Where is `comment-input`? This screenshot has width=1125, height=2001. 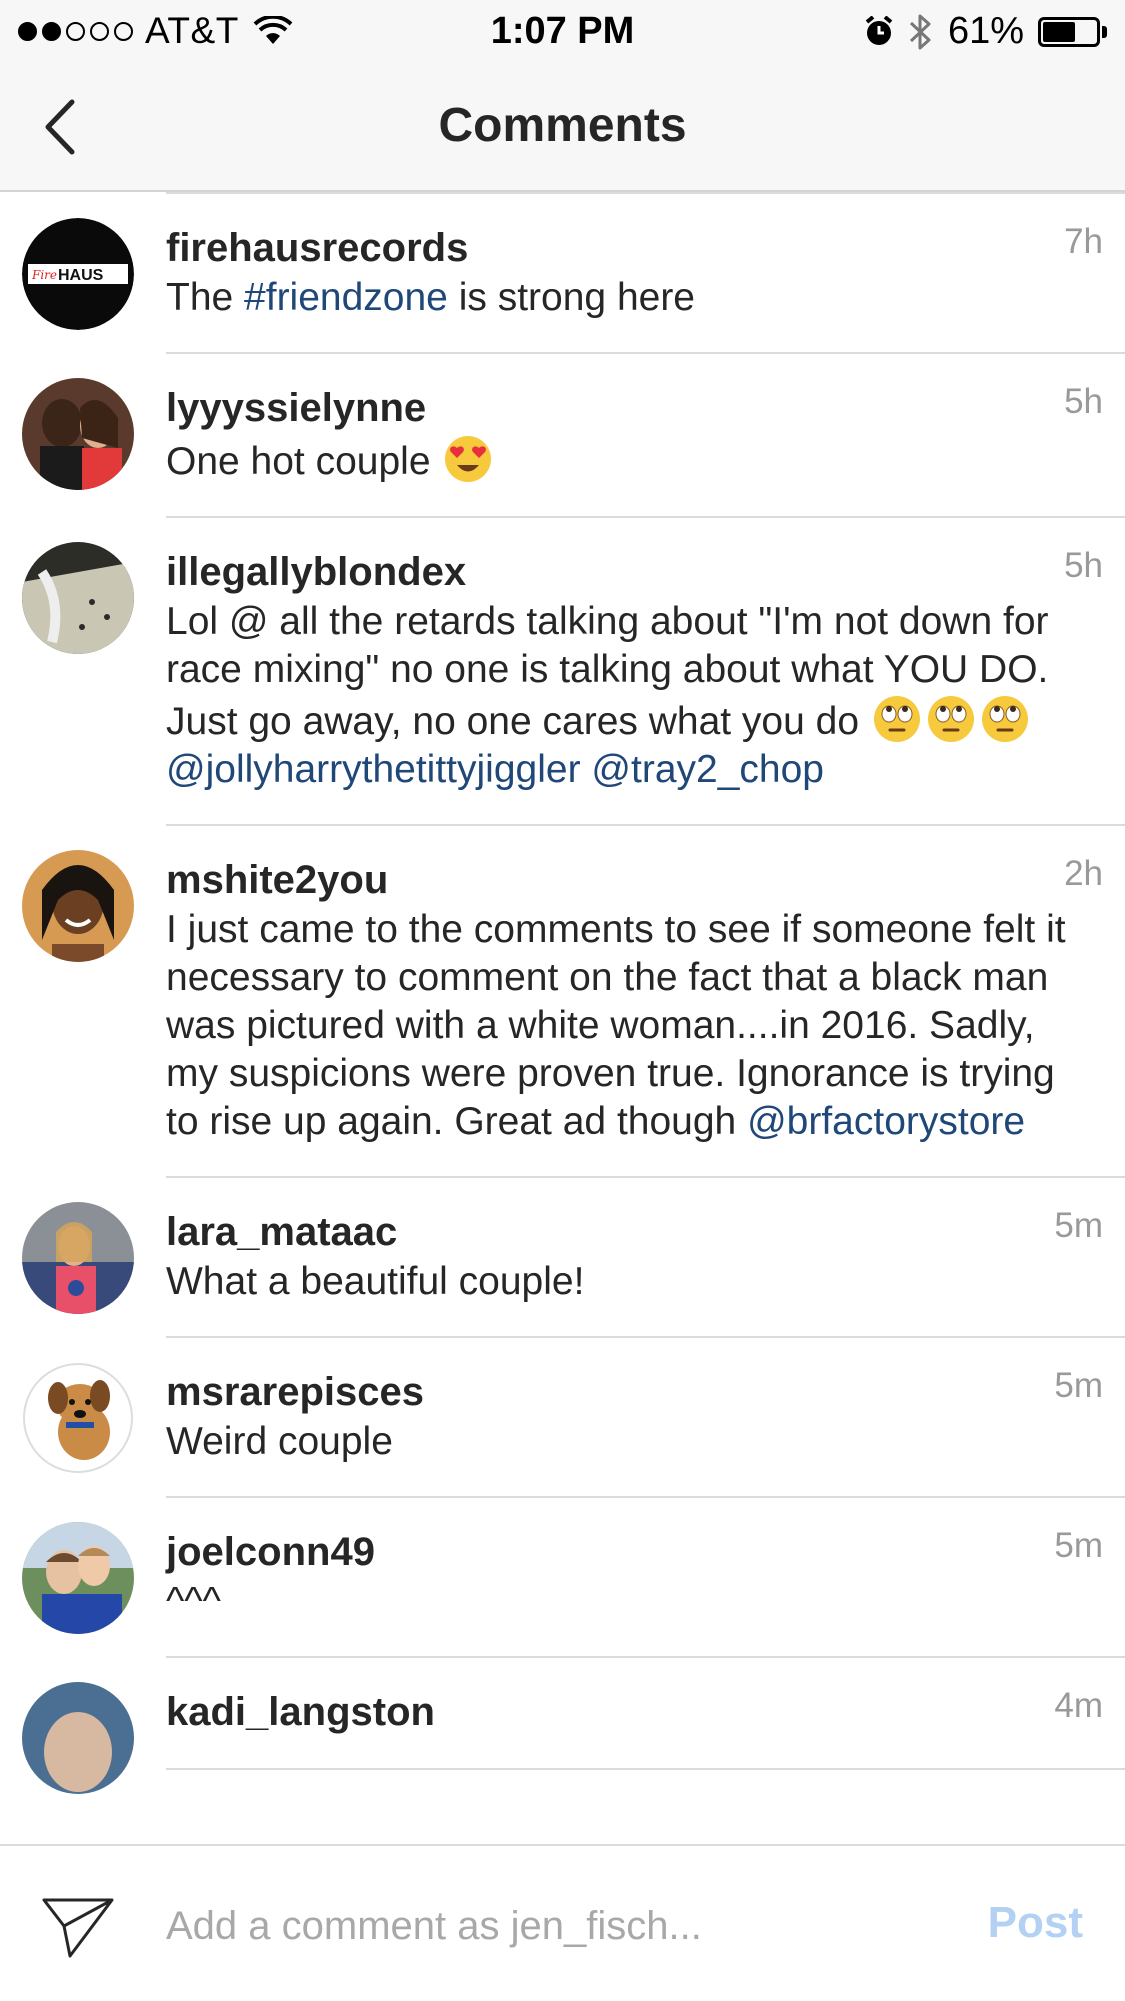 comment-input is located at coordinates (546, 1926).